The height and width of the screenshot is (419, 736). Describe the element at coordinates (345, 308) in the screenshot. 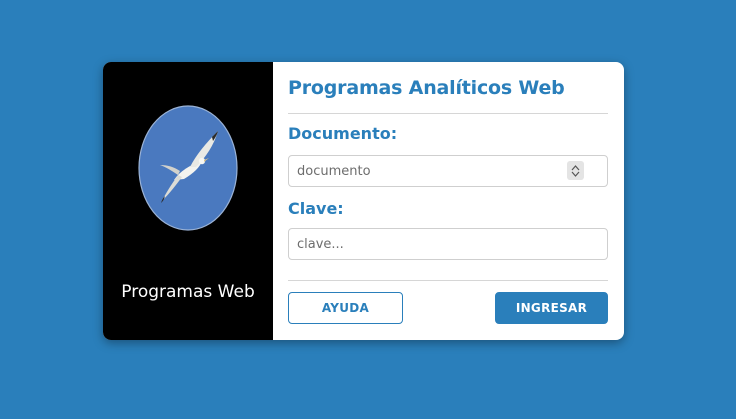

I see `help-button: AYUDA` at that location.